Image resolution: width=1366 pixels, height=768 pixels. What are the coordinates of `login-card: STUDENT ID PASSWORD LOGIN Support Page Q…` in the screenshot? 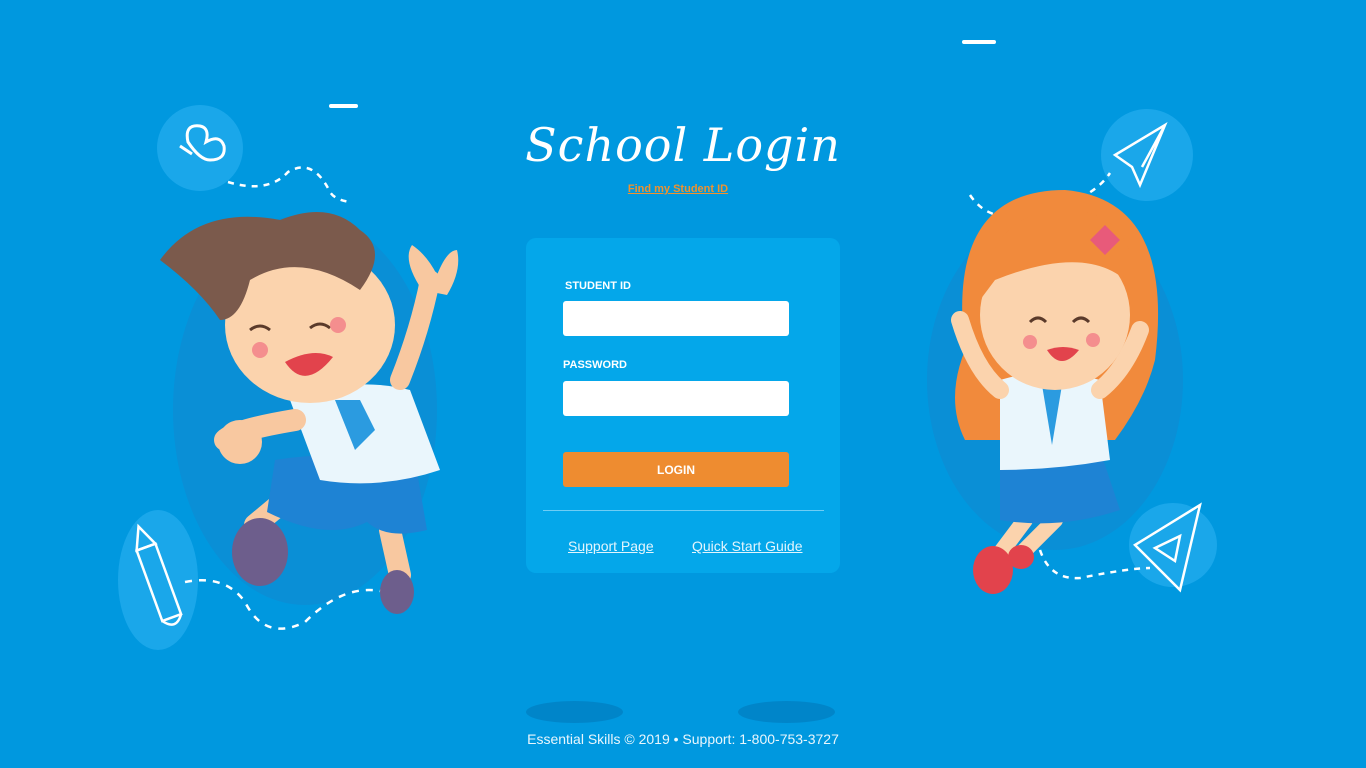 It's located at (683, 405).